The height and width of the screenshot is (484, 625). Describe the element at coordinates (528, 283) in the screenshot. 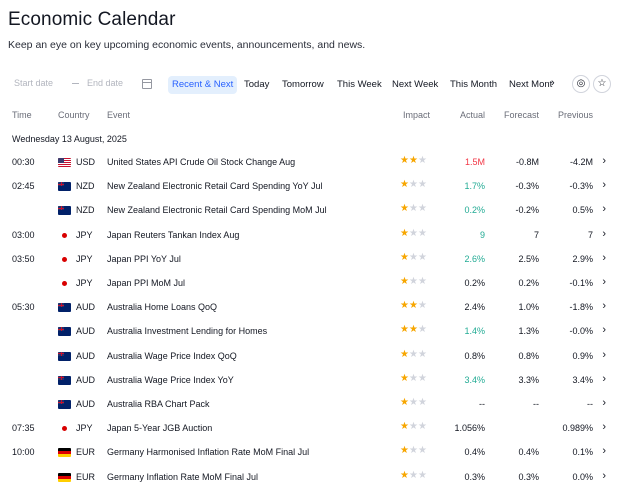

I see `forecast-value: 0.2%` at that location.